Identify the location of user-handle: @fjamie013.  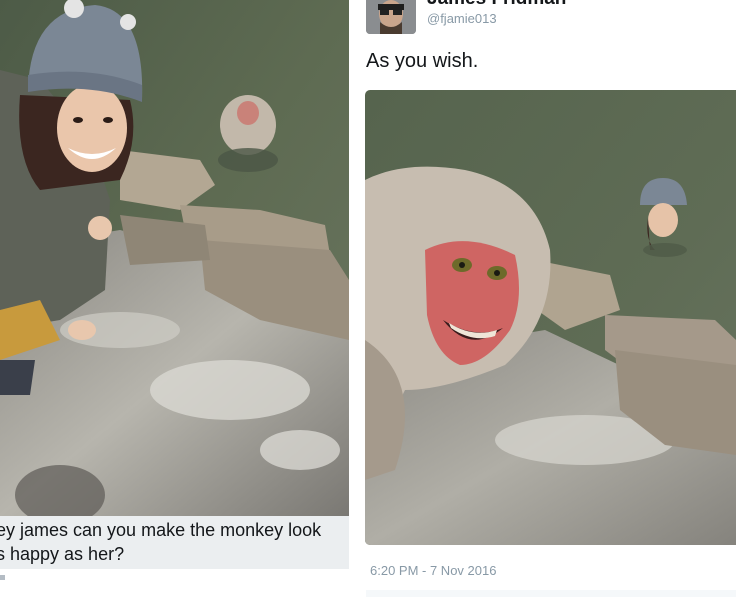
(462, 18).